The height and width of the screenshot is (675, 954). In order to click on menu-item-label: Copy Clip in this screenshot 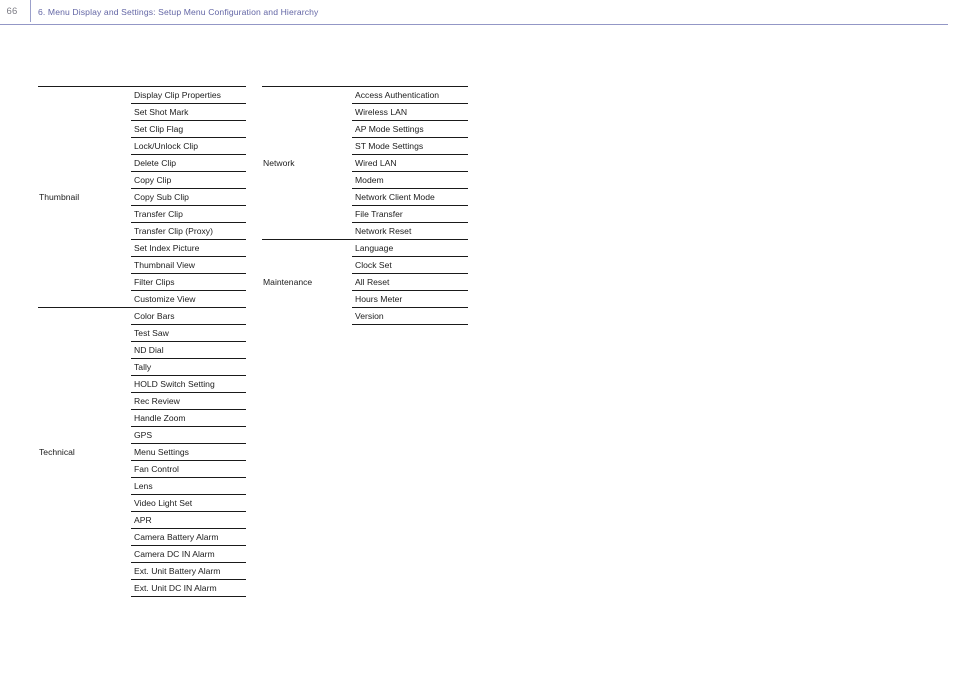, I will do `click(188, 180)`.